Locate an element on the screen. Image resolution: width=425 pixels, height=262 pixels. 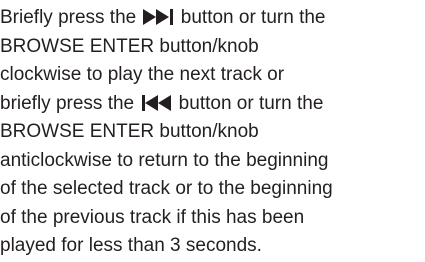
skip-next-icon is located at coordinates (158, 17).